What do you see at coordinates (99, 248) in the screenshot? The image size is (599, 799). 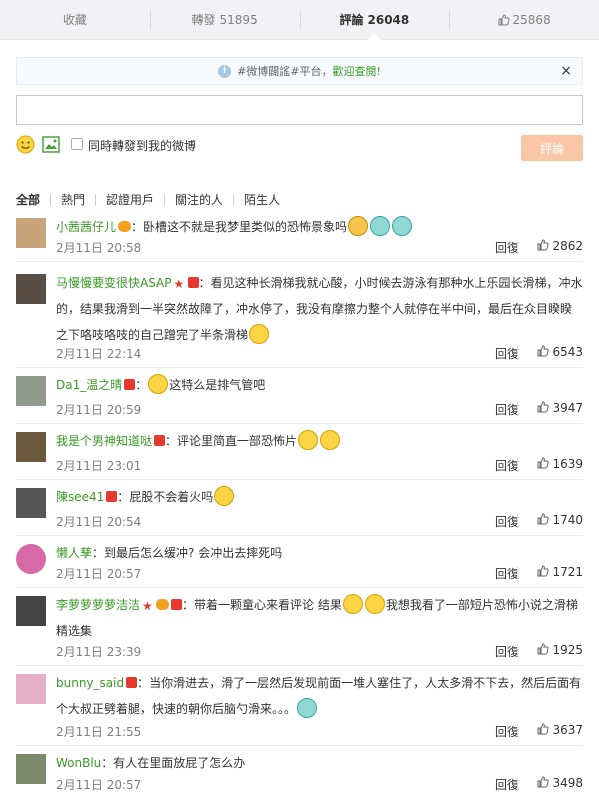 I see `comment-time: 2月11日 20:58` at bounding box center [99, 248].